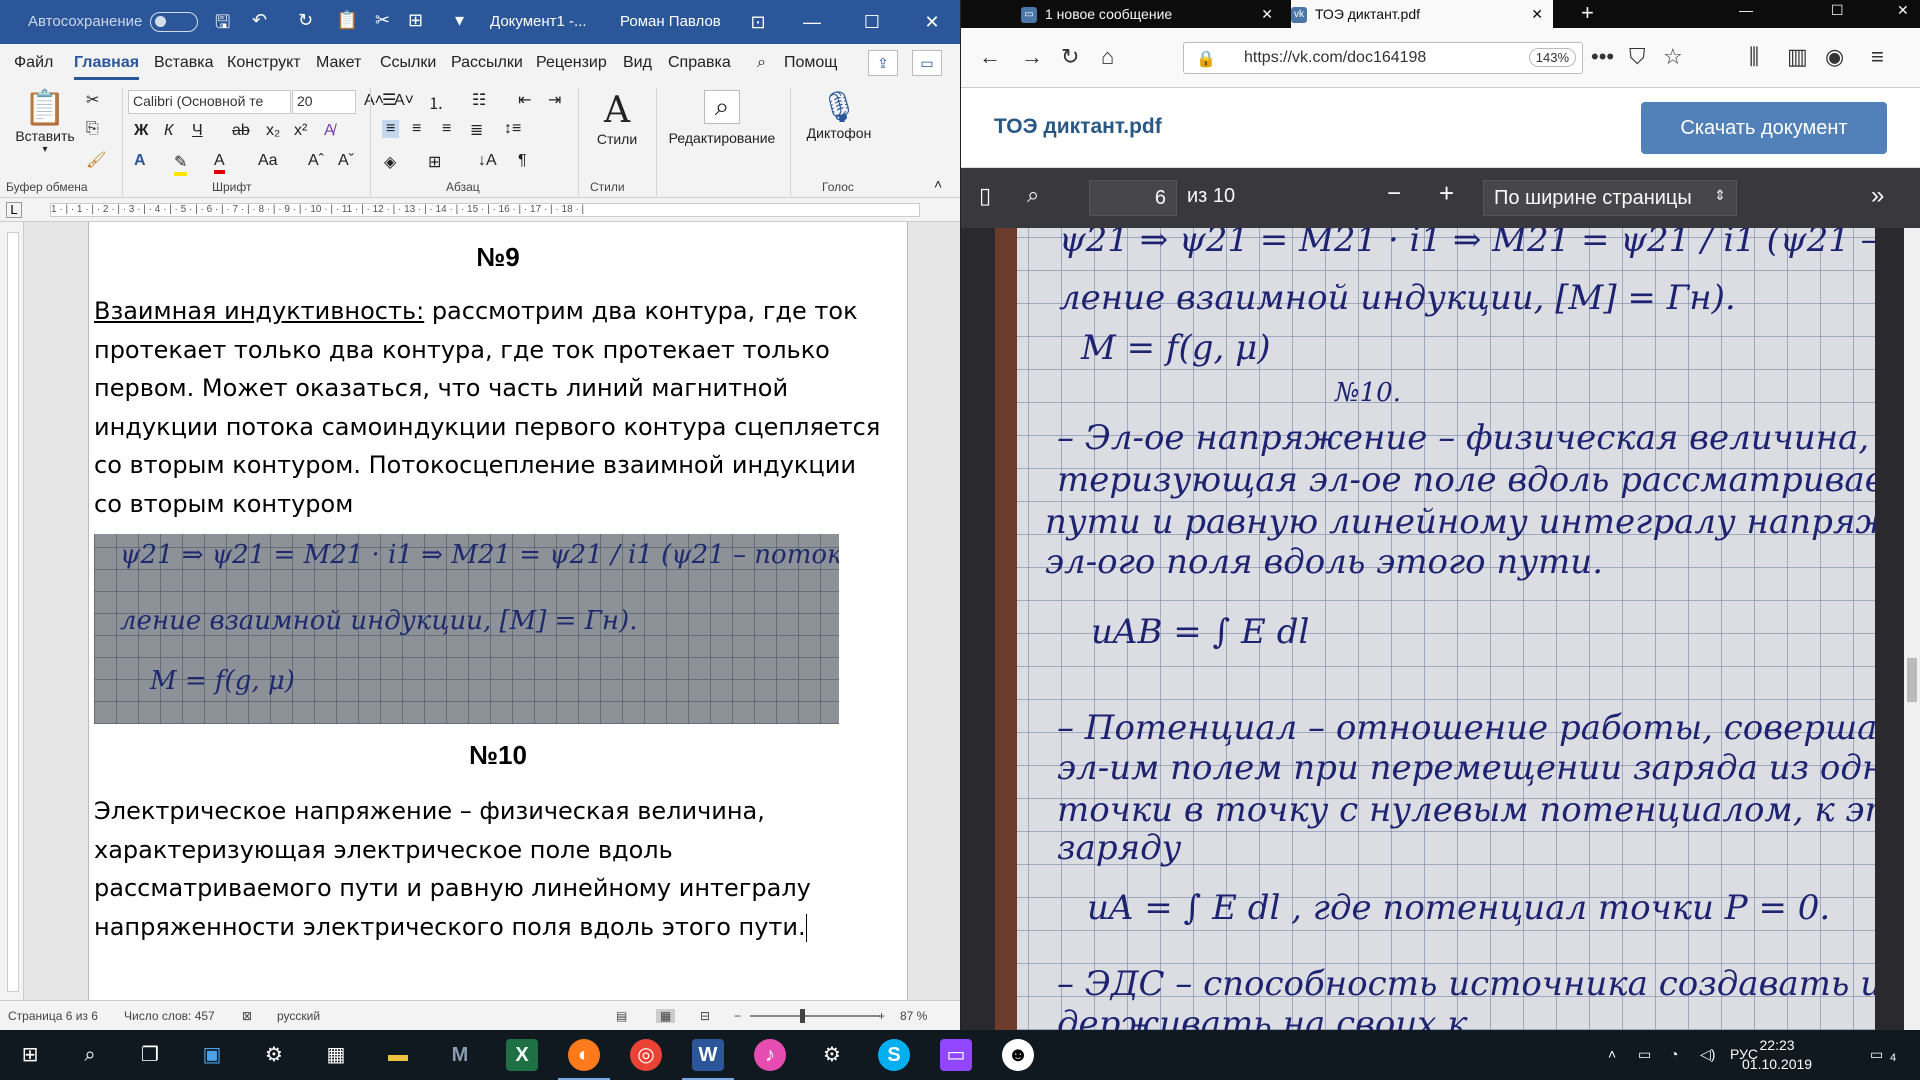 The height and width of the screenshot is (1080, 1920). What do you see at coordinates (1018, 1055) in the screenshot?
I see `messenger-app-icon: ☻` at bounding box center [1018, 1055].